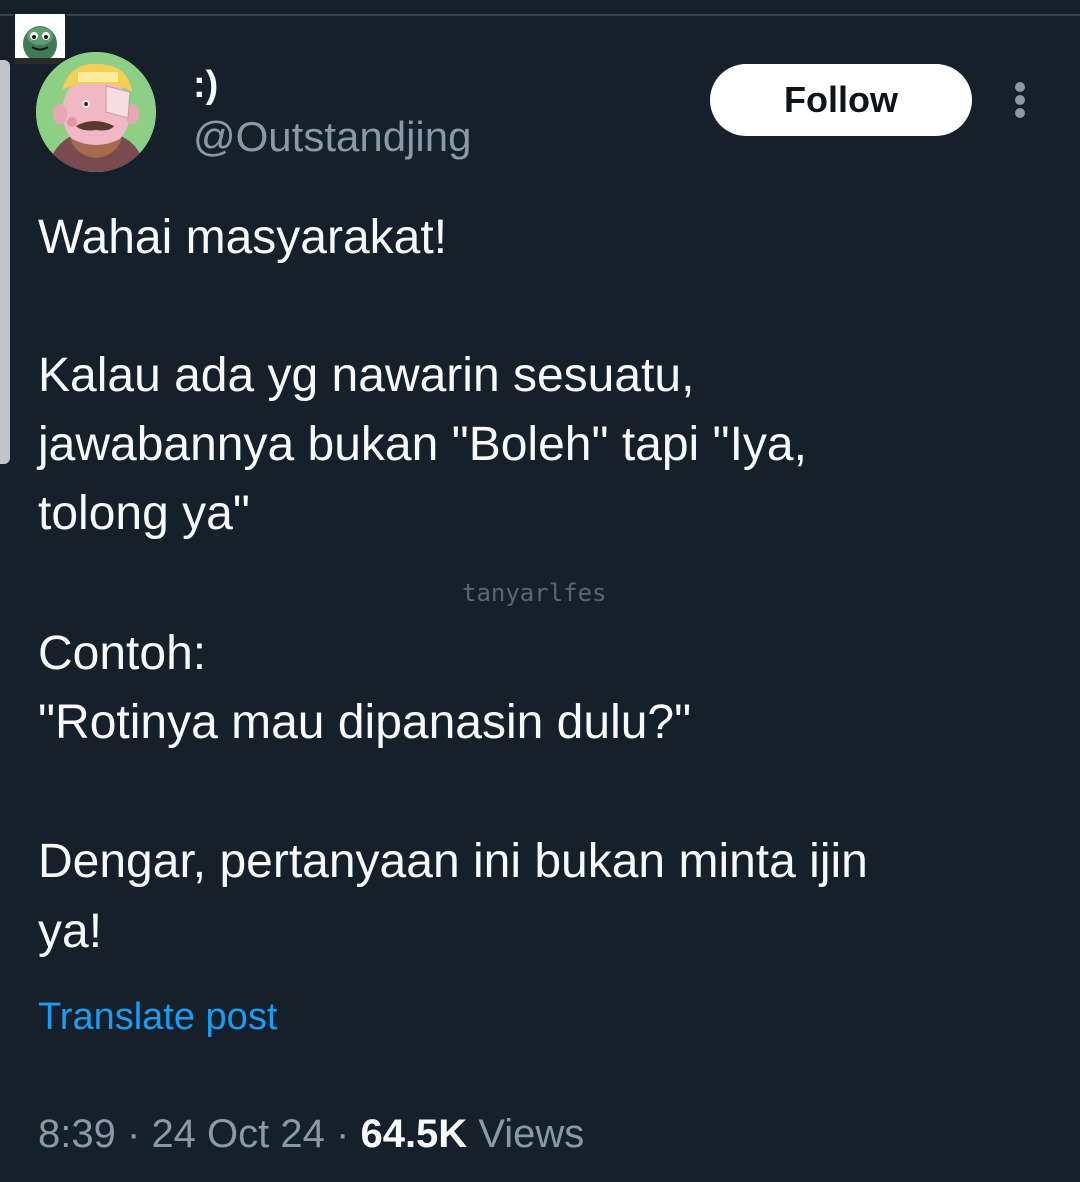 The width and height of the screenshot is (1080, 1182). Describe the element at coordinates (531, 1134) in the screenshot. I see `views-label: Views` at that location.